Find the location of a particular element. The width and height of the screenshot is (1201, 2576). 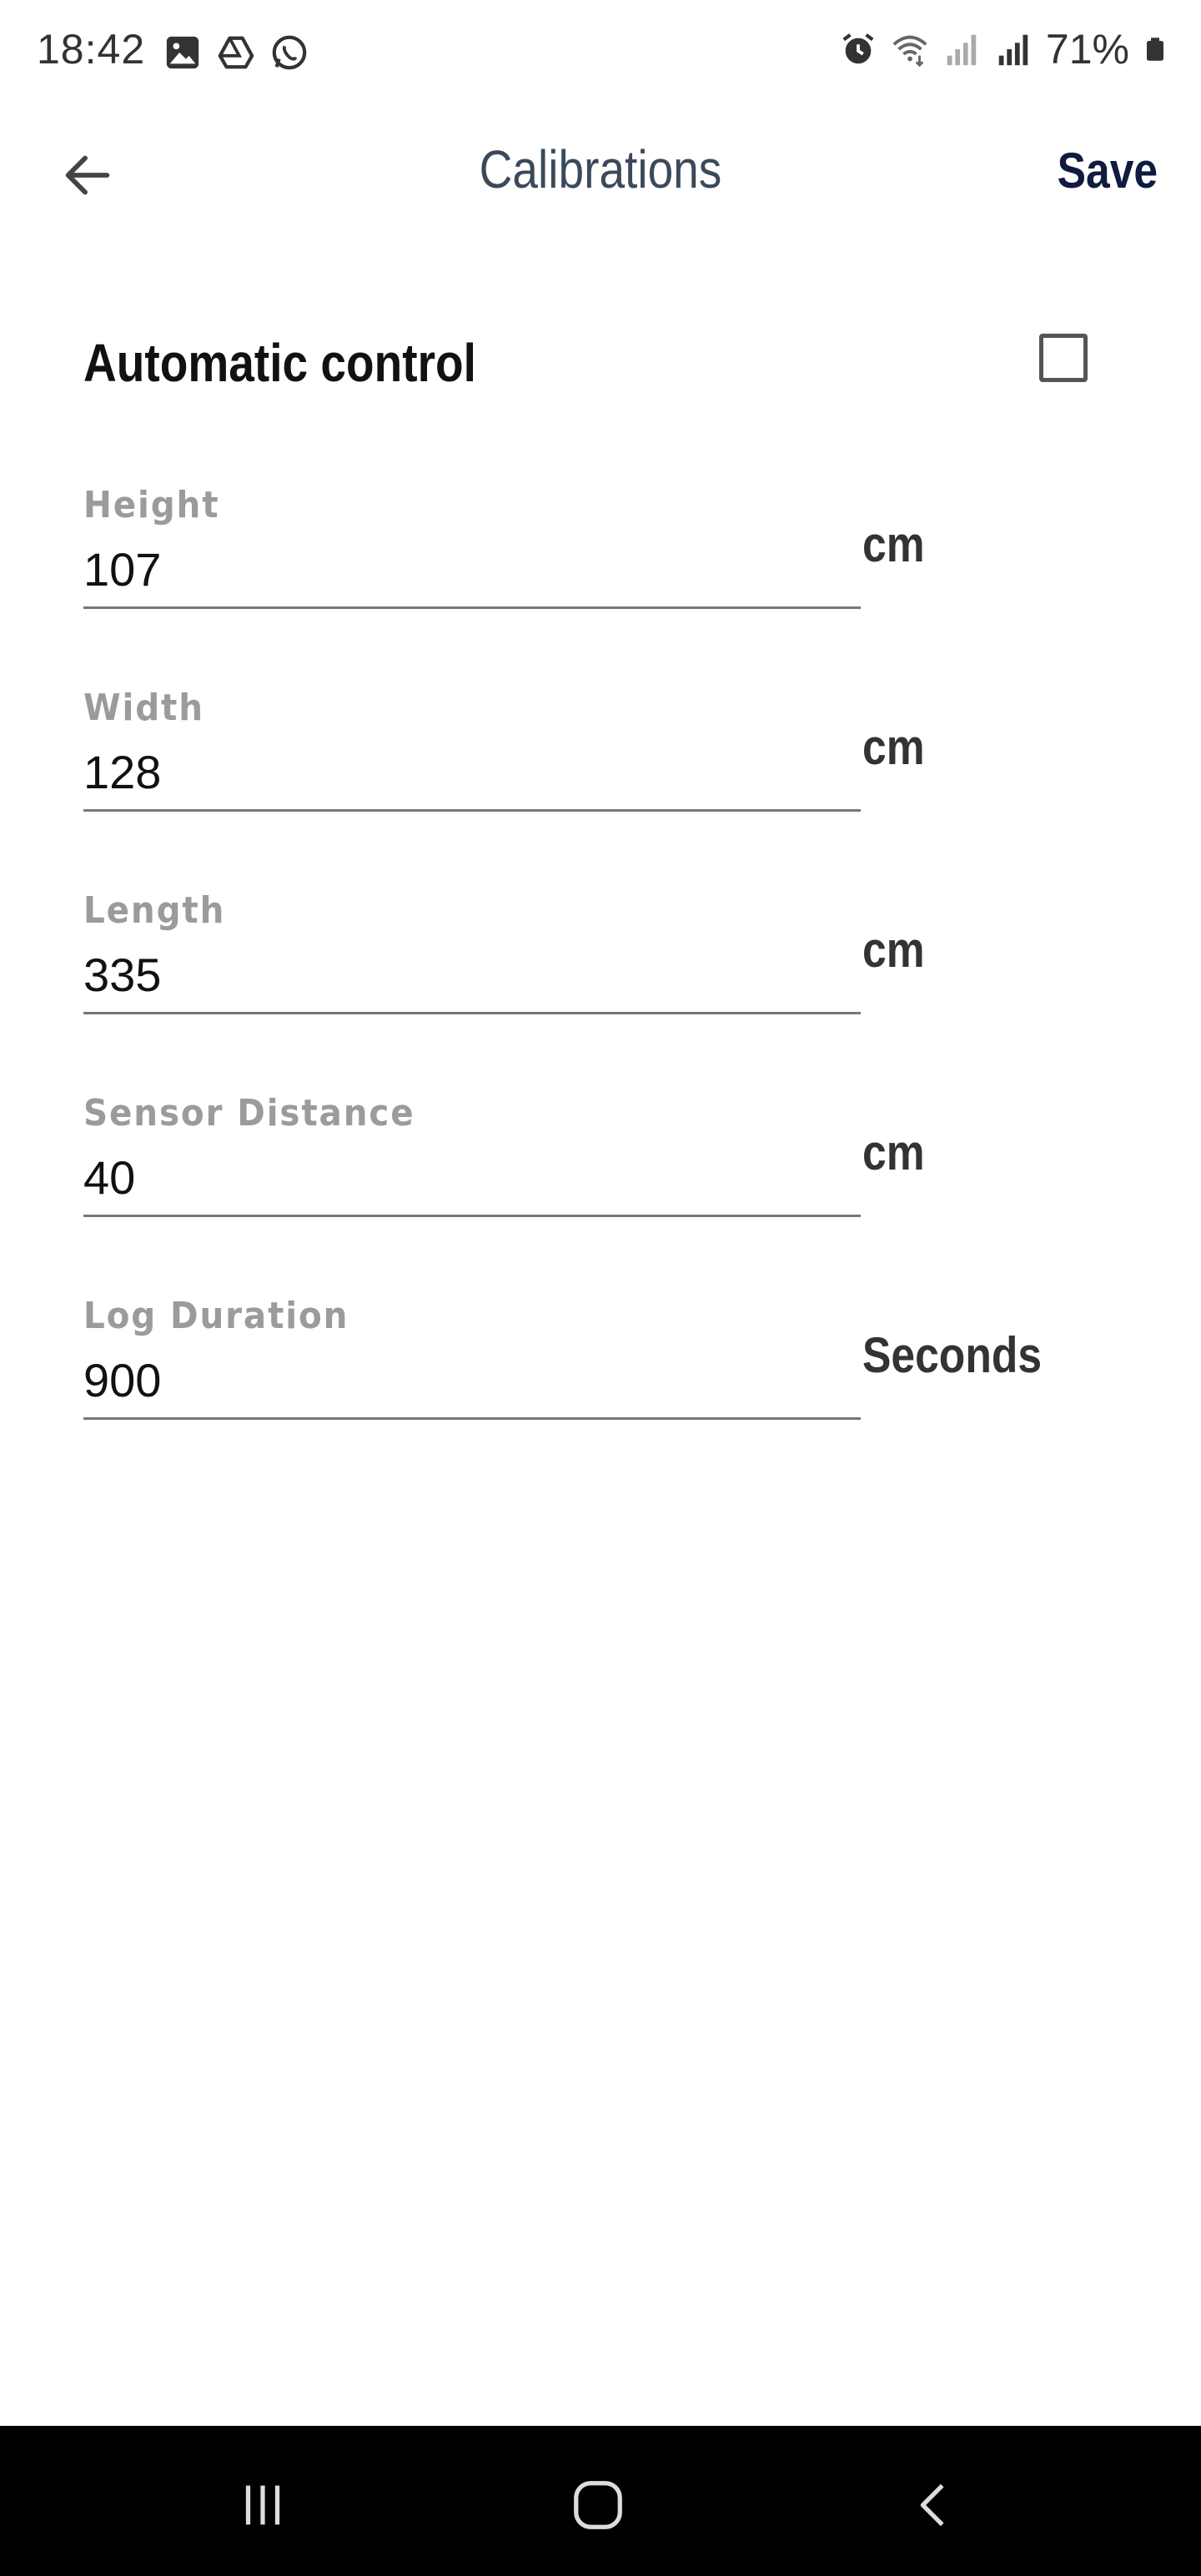

wifi-icon is located at coordinates (909, 51).